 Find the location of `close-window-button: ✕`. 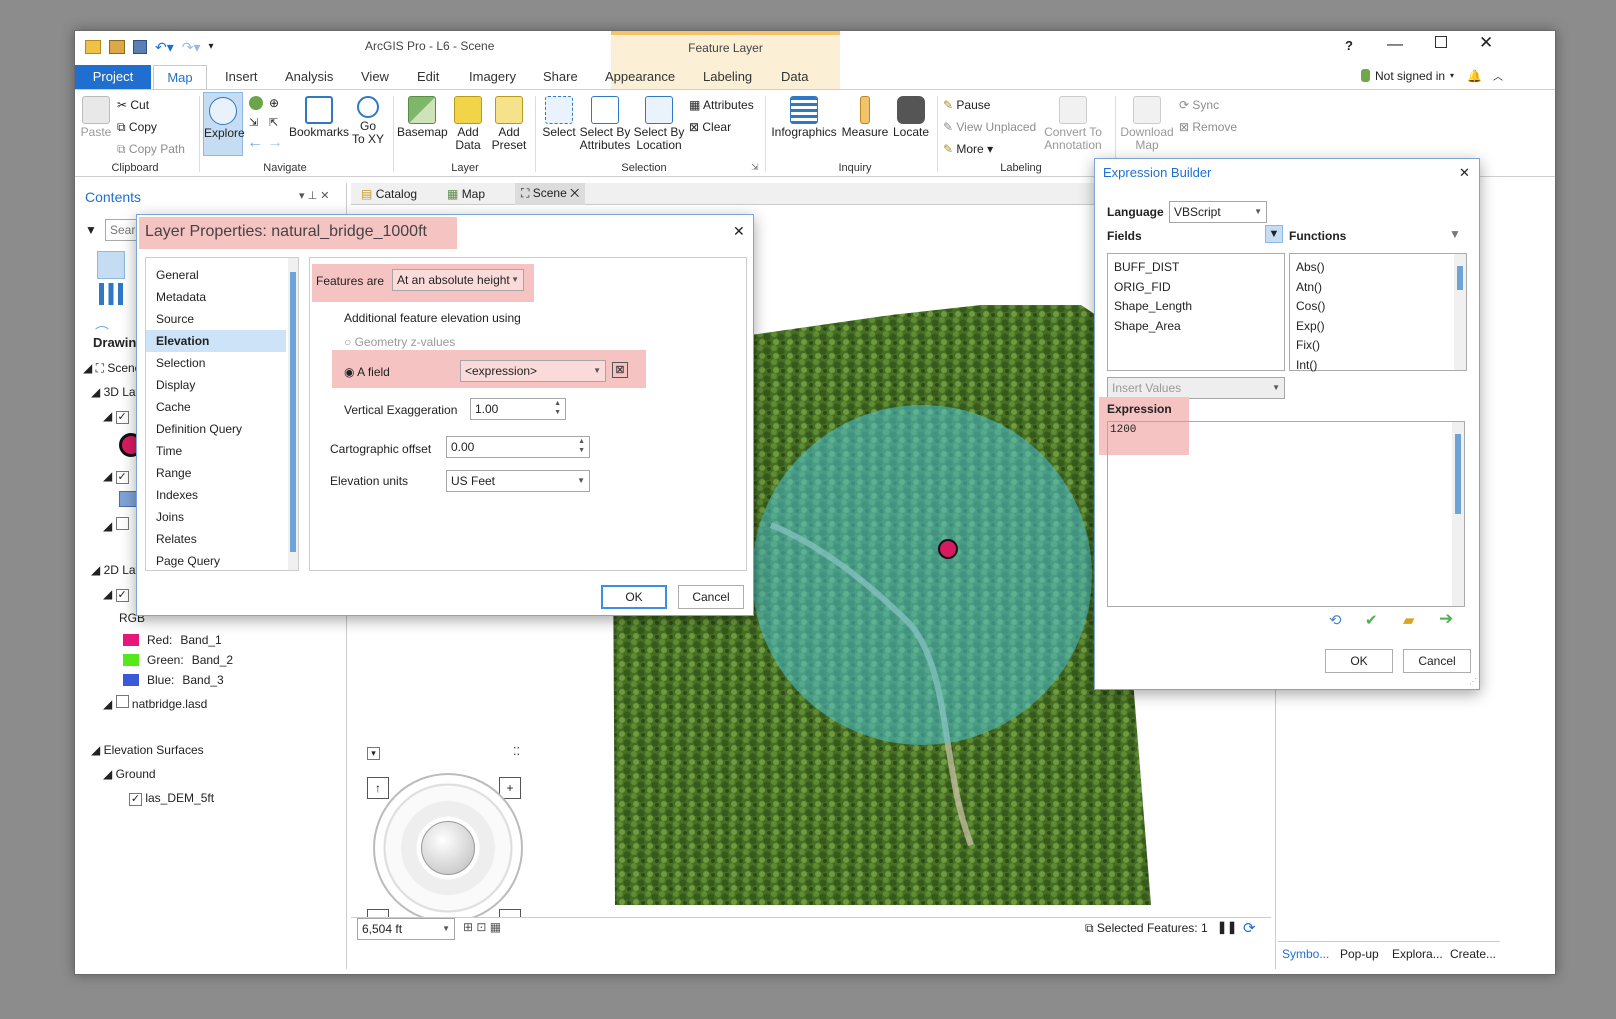

close-window-button: ✕ is located at coordinates (1486, 43).